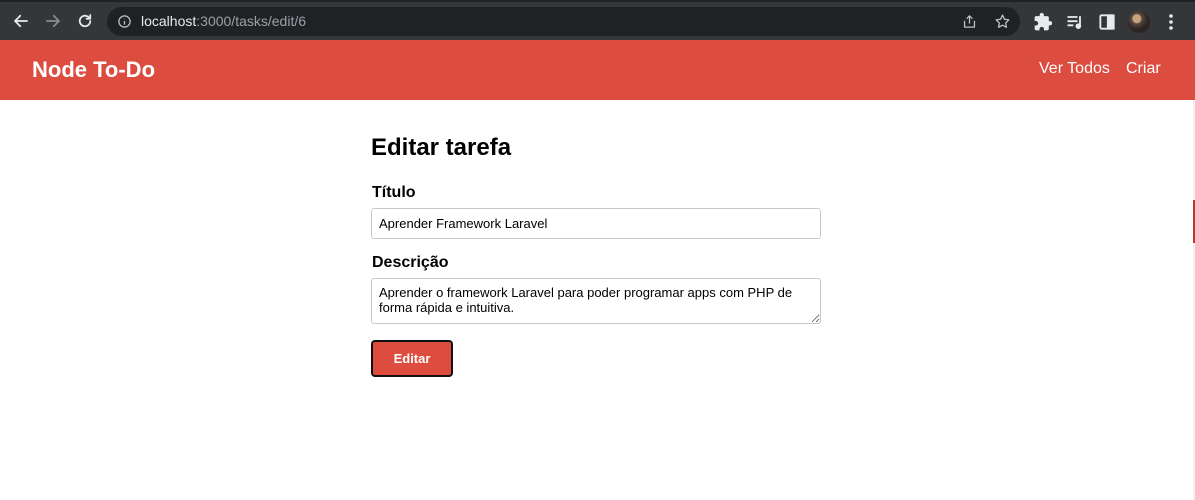 This screenshot has height=500, width=1195. Describe the element at coordinates (1171, 22) in the screenshot. I see `menu-icon` at that location.